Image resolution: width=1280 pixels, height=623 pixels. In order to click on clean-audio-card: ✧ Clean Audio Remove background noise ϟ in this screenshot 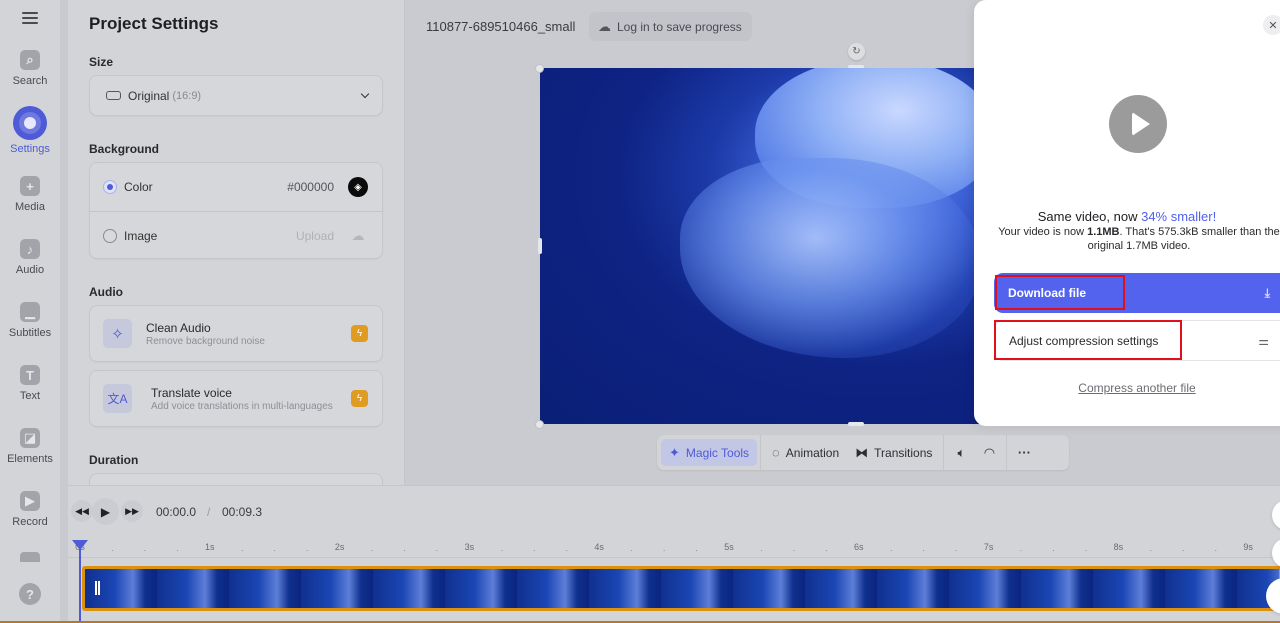, I will do `click(236, 333)`.